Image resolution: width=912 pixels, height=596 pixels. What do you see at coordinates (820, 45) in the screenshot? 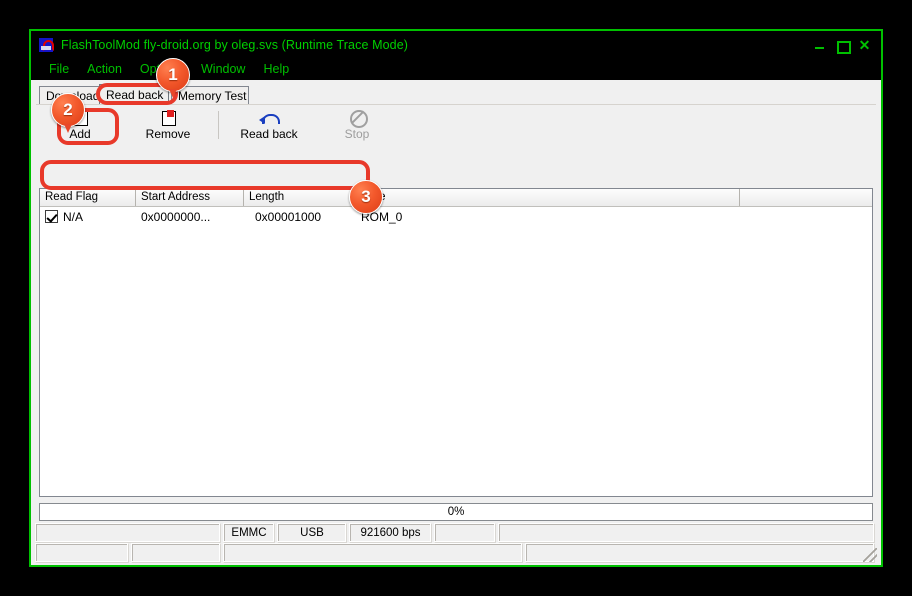
I see `minimize-button` at bounding box center [820, 45].